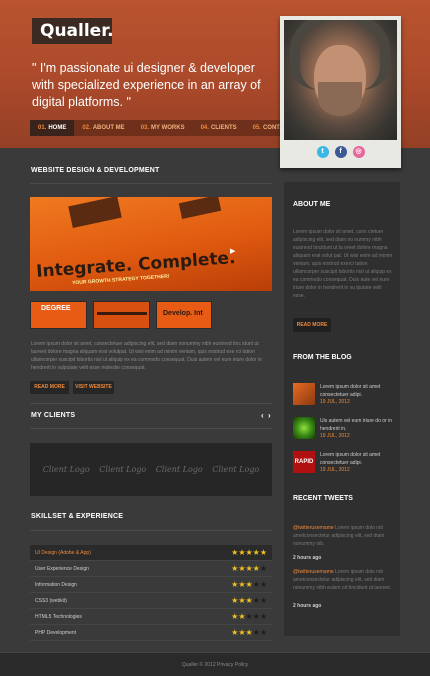  Describe the element at coordinates (58, 315) in the screenshot. I see `thumbnail-1: DEGREE` at that location.